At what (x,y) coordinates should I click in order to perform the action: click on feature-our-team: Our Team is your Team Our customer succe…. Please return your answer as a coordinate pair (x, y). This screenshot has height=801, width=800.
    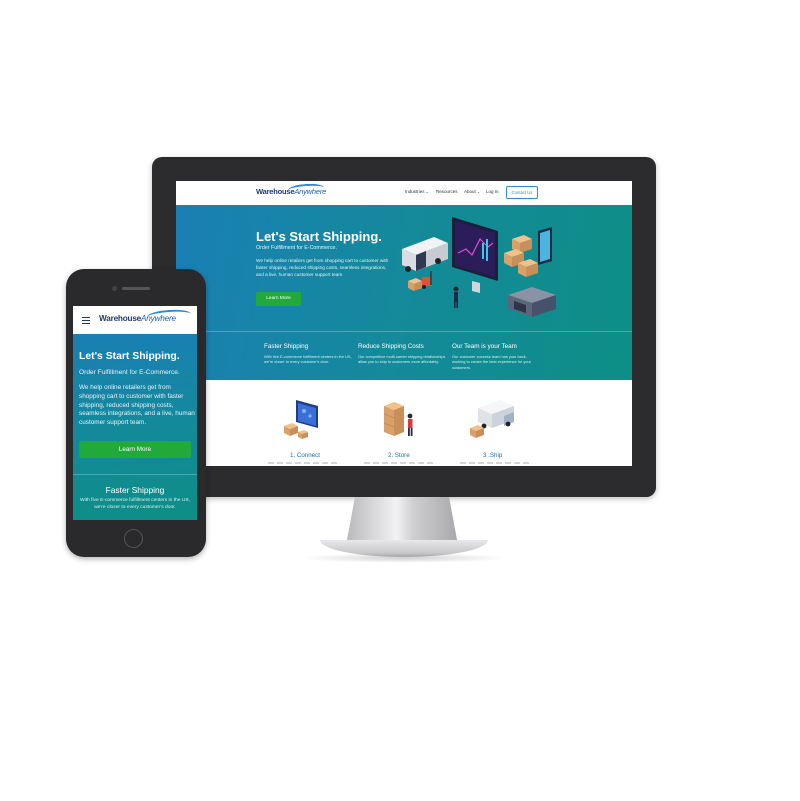
    Looking at the image, I should click on (496, 356).